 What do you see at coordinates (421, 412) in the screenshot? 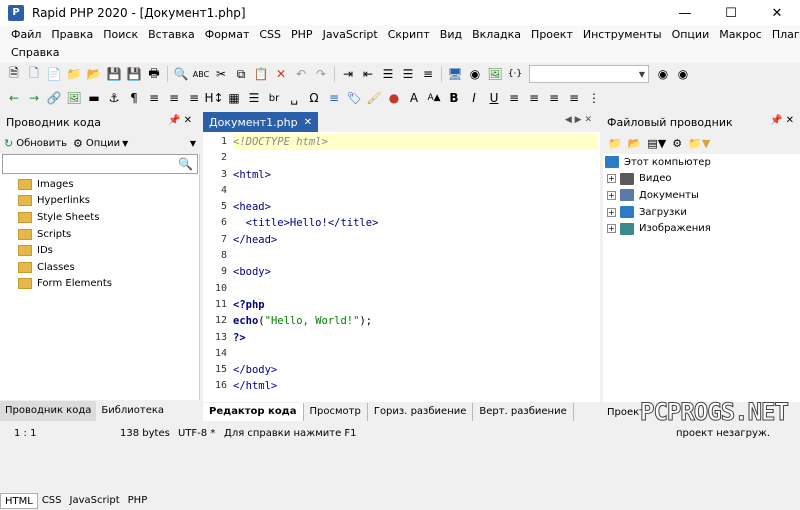
I see `view-tab: Гориз. разбиение` at bounding box center [421, 412].